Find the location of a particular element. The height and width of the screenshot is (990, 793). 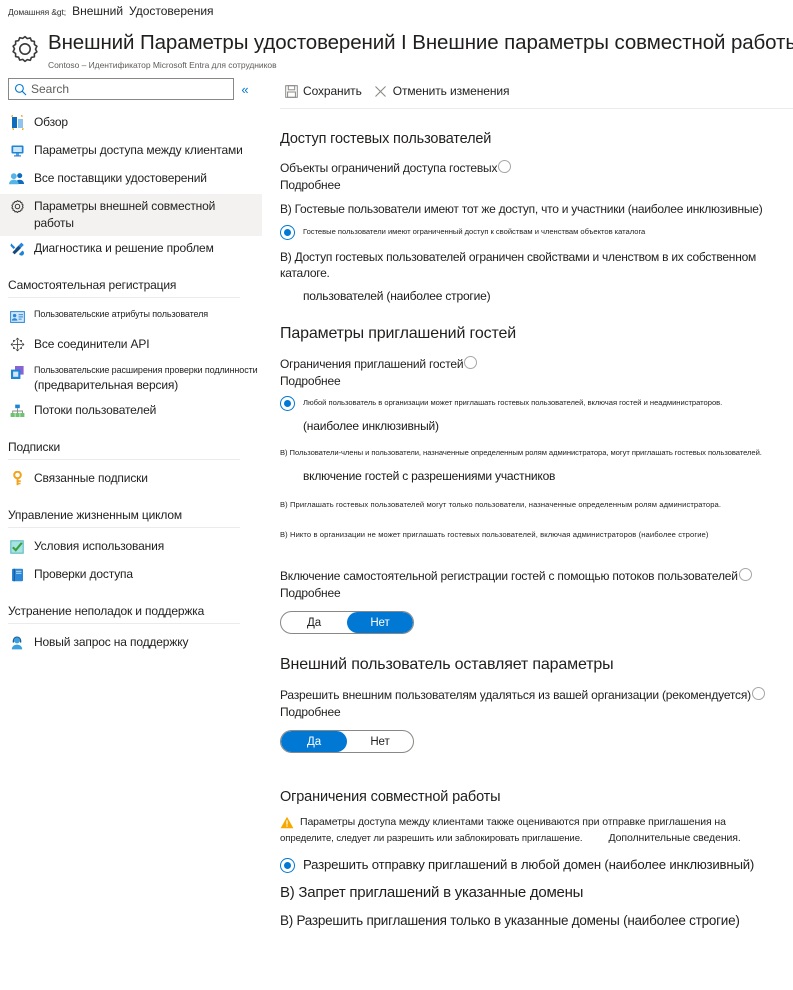

breadcrumb-item-1: Удостоверения is located at coordinates (171, 11).